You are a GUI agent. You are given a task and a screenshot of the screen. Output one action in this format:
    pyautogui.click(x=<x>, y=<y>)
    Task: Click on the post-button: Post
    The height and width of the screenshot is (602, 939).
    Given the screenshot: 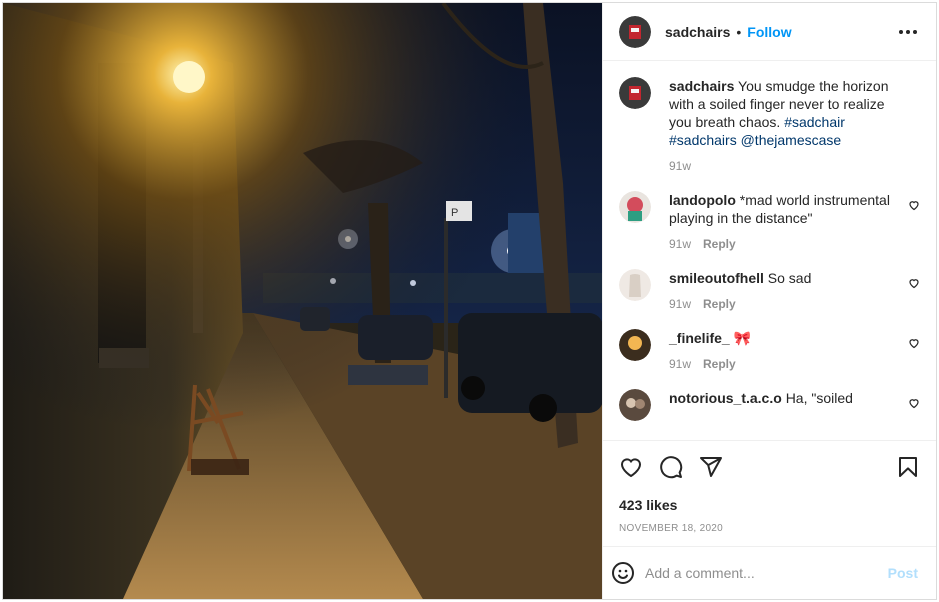 What is the action you would take?
    pyautogui.click(x=903, y=573)
    